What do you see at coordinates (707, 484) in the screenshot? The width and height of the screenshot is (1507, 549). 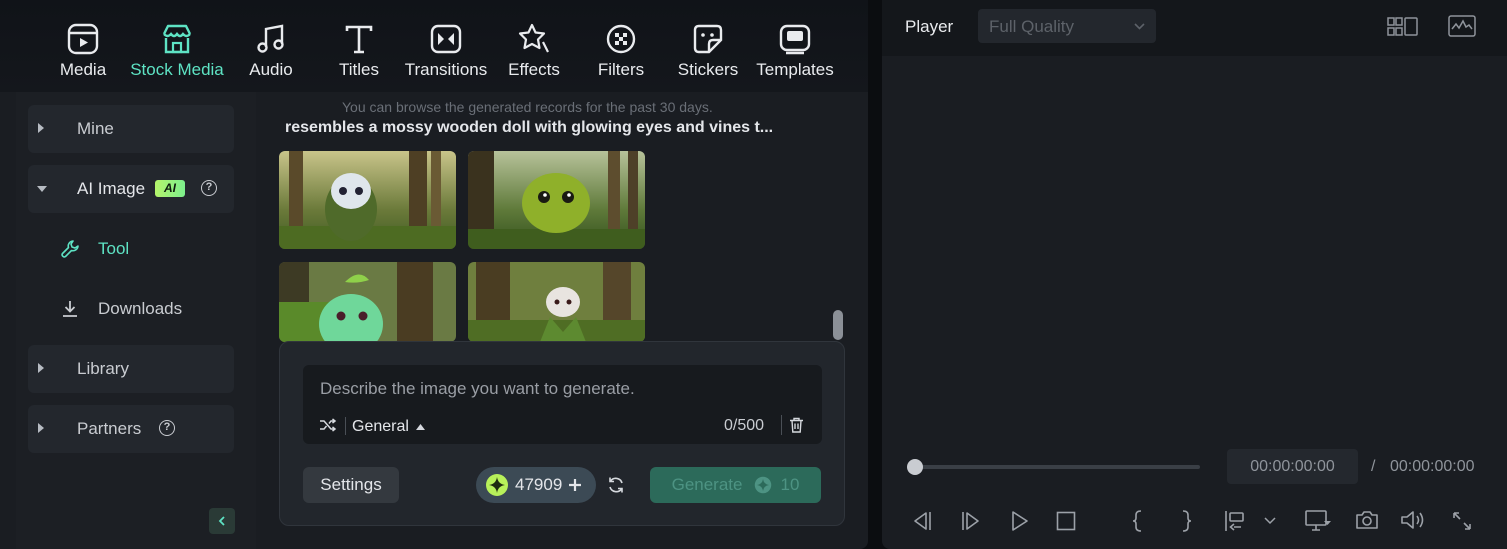 I see `generate-button-label: Generate` at bounding box center [707, 484].